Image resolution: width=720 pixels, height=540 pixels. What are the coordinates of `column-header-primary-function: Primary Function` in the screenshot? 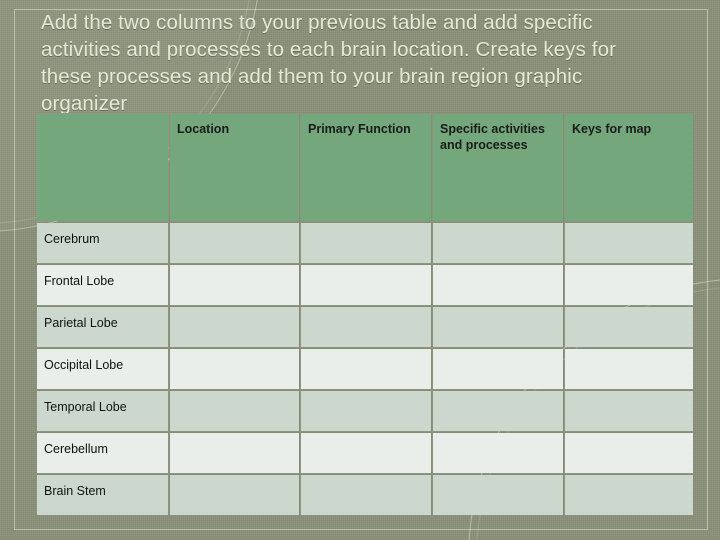 It's located at (366, 167).